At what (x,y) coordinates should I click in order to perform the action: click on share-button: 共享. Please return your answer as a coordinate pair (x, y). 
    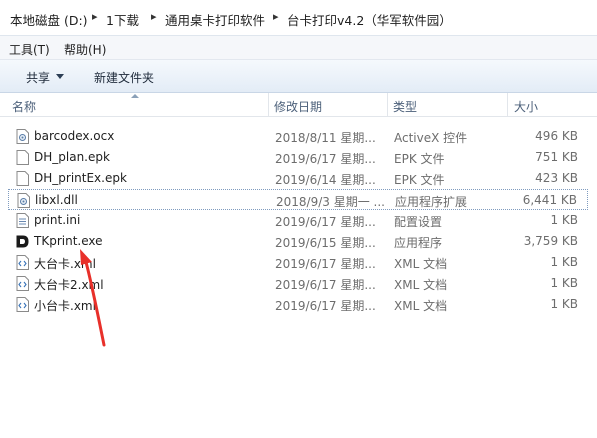
    Looking at the image, I should click on (38, 77).